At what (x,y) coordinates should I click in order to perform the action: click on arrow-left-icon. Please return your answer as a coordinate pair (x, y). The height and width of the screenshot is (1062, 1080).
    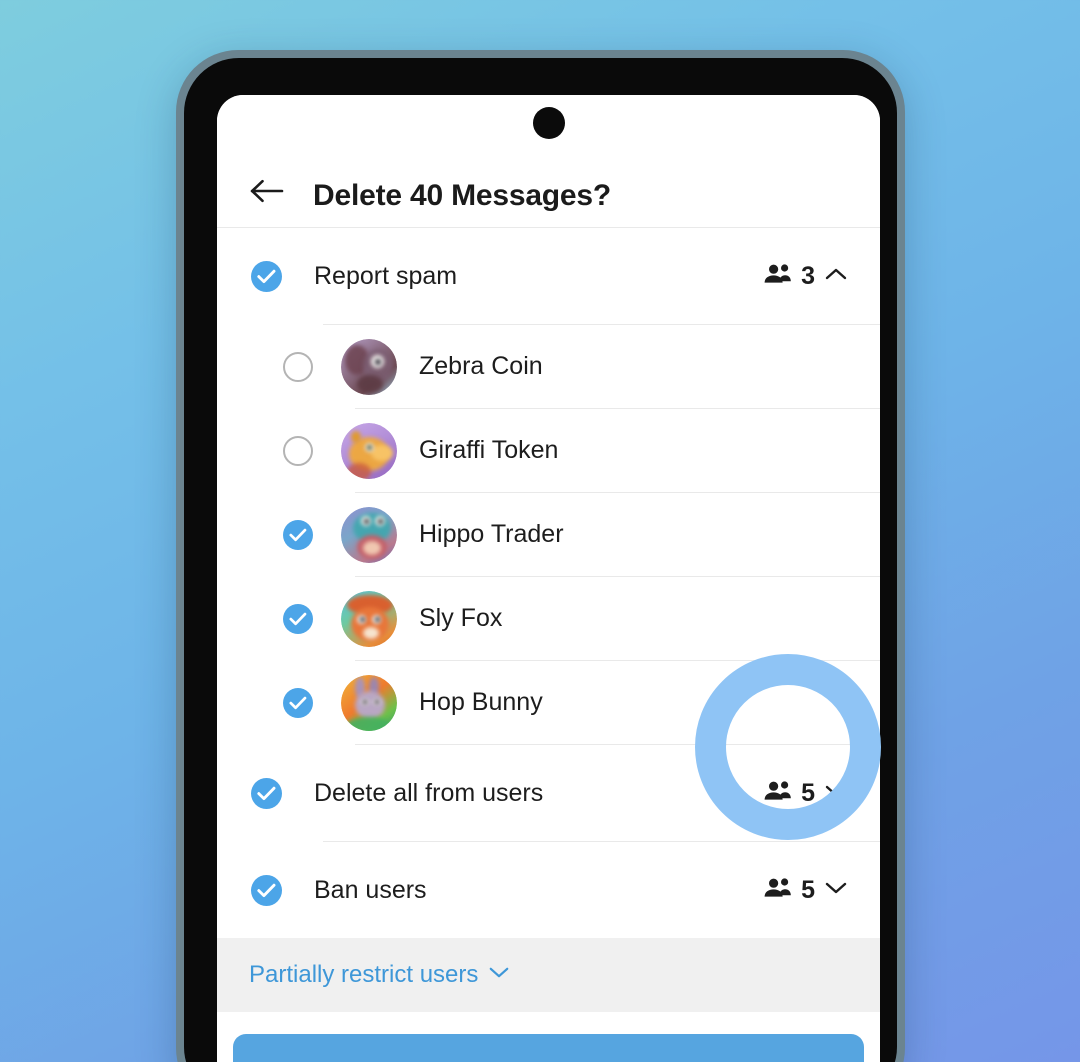
    Looking at the image, I should click on (267, 191).